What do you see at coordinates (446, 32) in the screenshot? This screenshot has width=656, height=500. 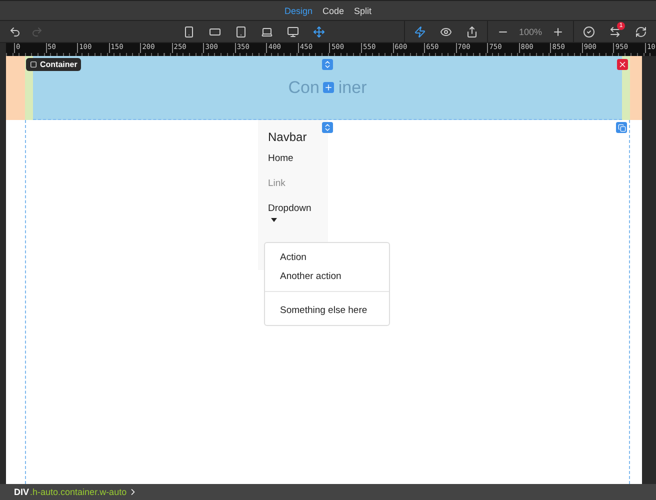 I see `eye-icon` at bounding box center [446, 32].